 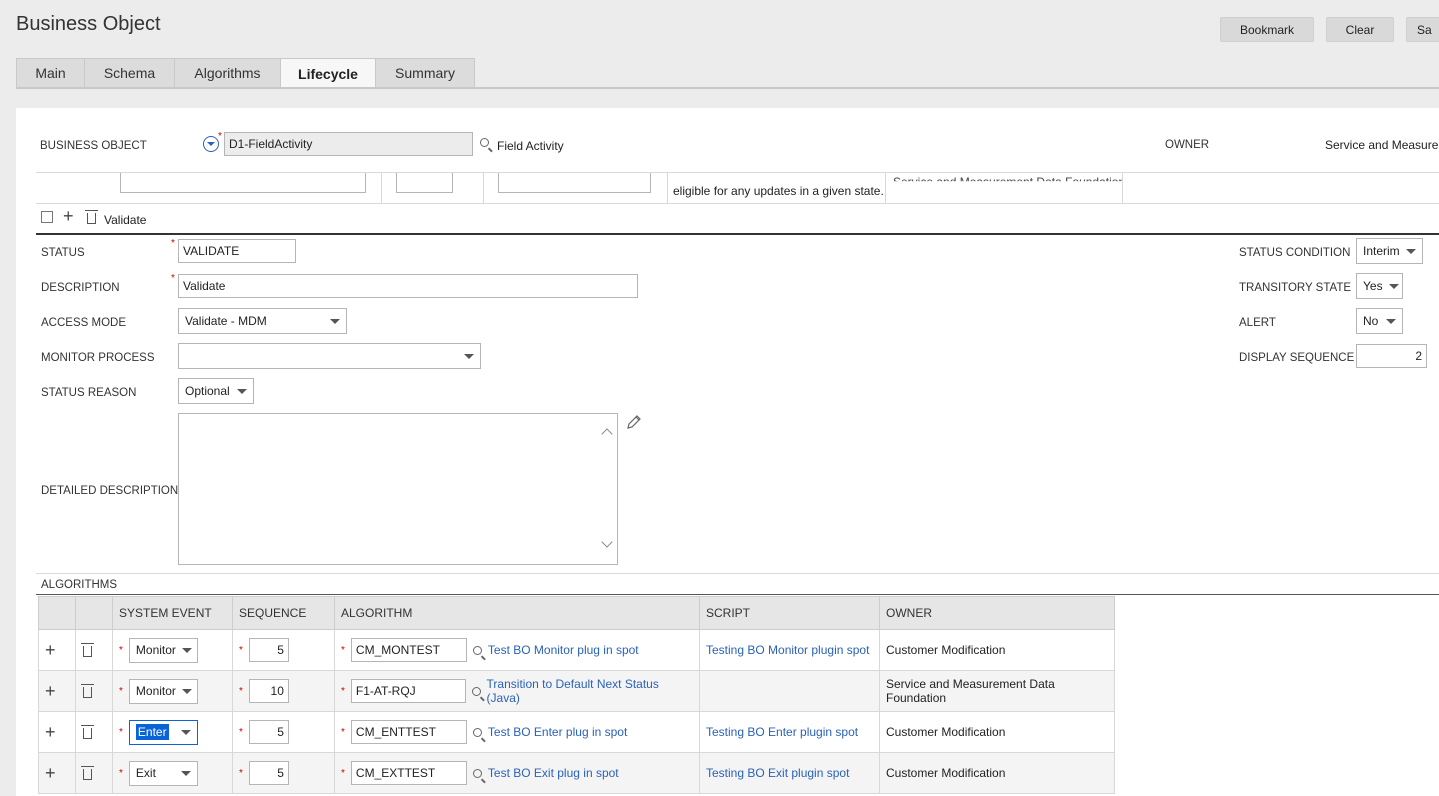 What do you see at coordinates (50, 73) in the screenshot?
I see `tab-main: Main` at bounding box center [50, 73].